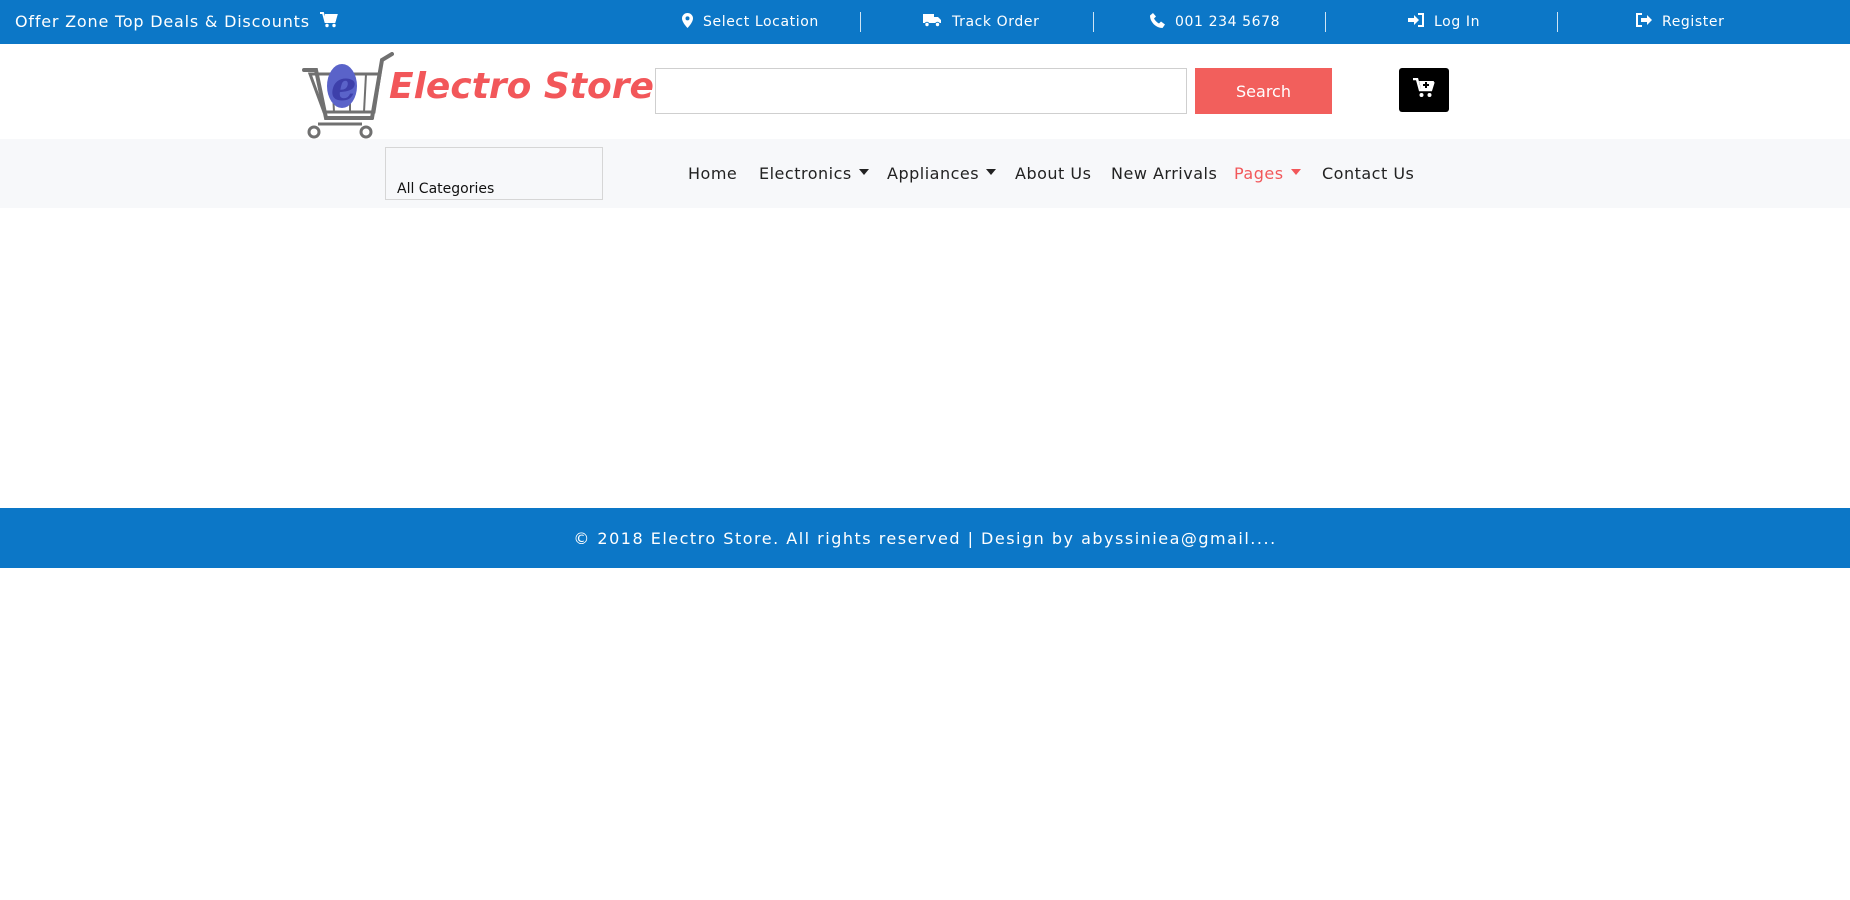 The height and width of the screenshot is (900, 1850). Describe the element at coordinates (1457, 22) in the screenshot. I see `log-in-label: Log In` at that location.